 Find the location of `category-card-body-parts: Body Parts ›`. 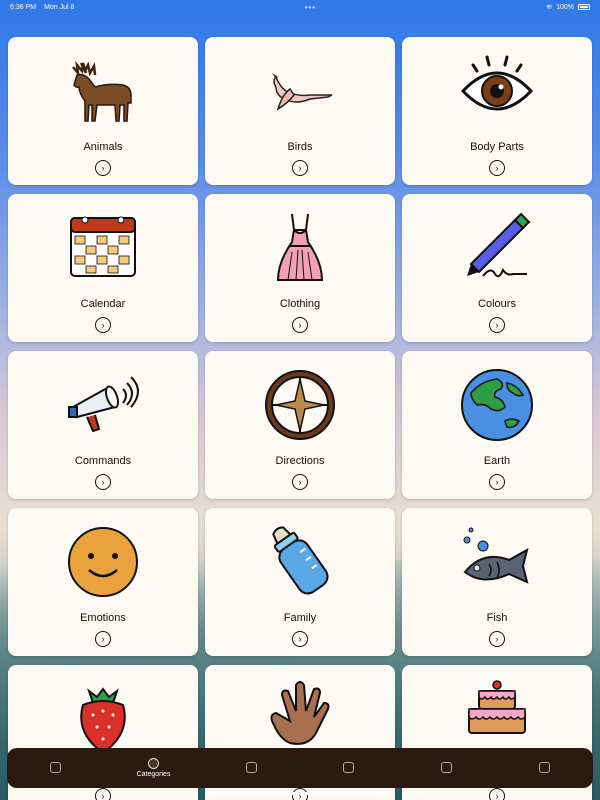

category-card-body-parts: Body Parts › is located at coordinates (497, 111).